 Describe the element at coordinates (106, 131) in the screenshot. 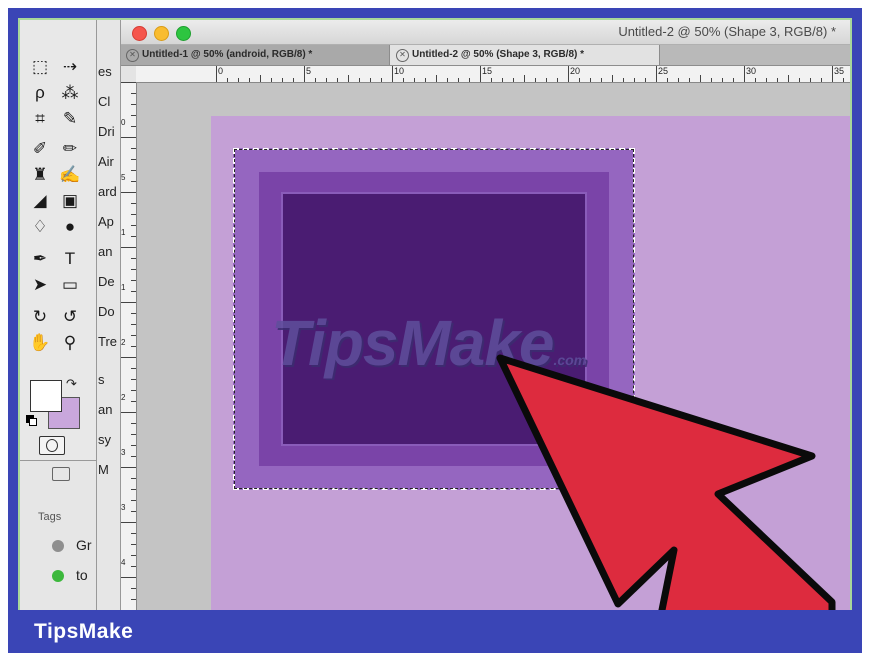

I see `side-panel-item: Dri` at that location.